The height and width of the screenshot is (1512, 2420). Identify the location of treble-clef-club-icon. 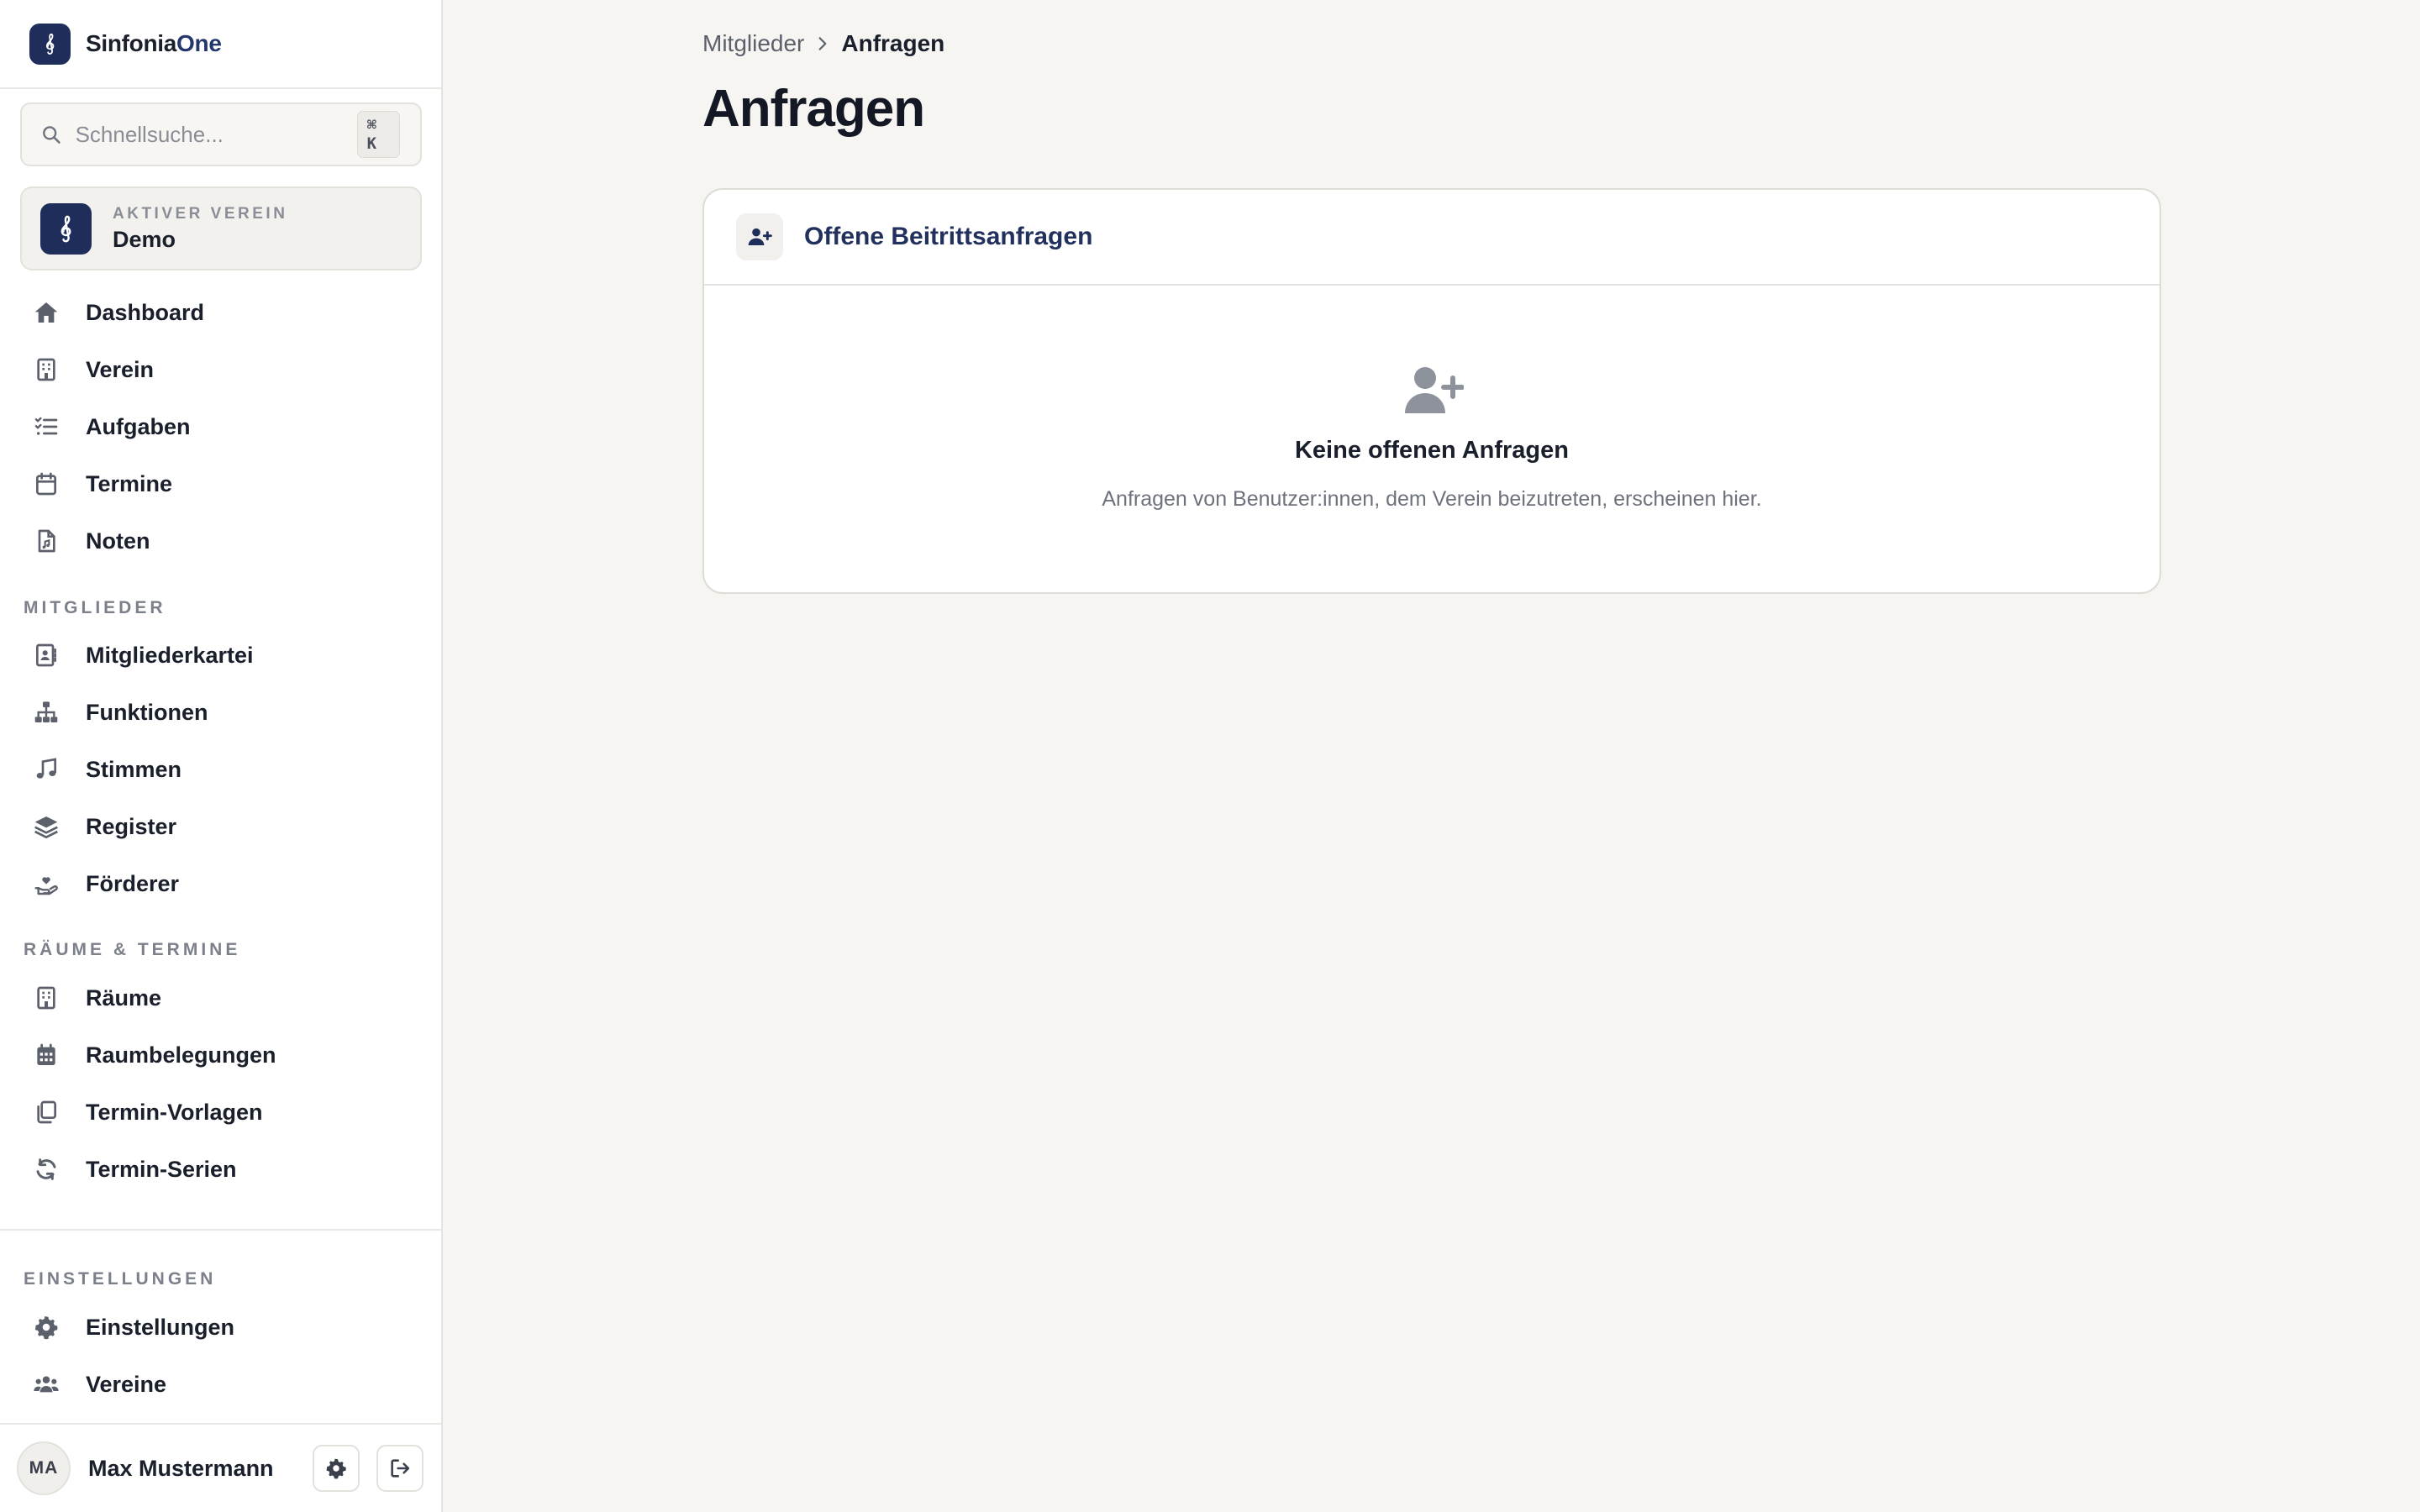
(66, 228).